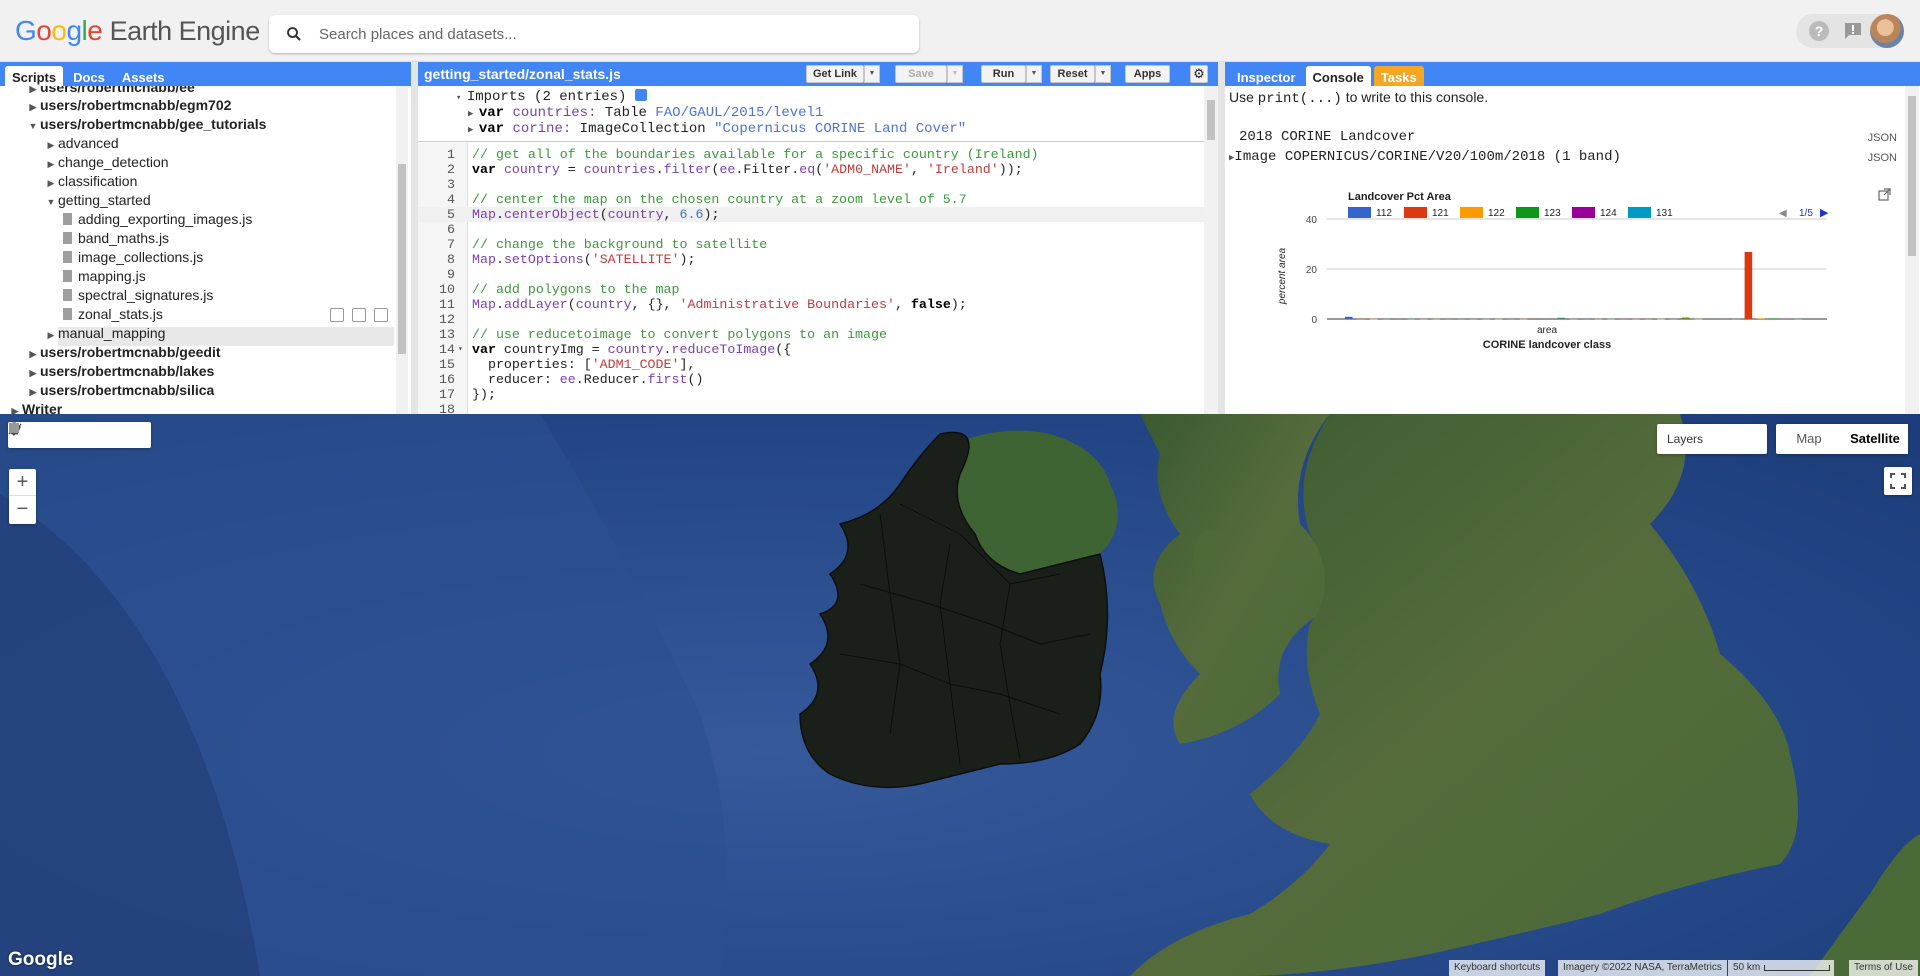 Image resolution: width=1920 pixels, height=976 pixels. I want to click on code-line: var countryImg = country.reduceToImage({, so click(631, 349).